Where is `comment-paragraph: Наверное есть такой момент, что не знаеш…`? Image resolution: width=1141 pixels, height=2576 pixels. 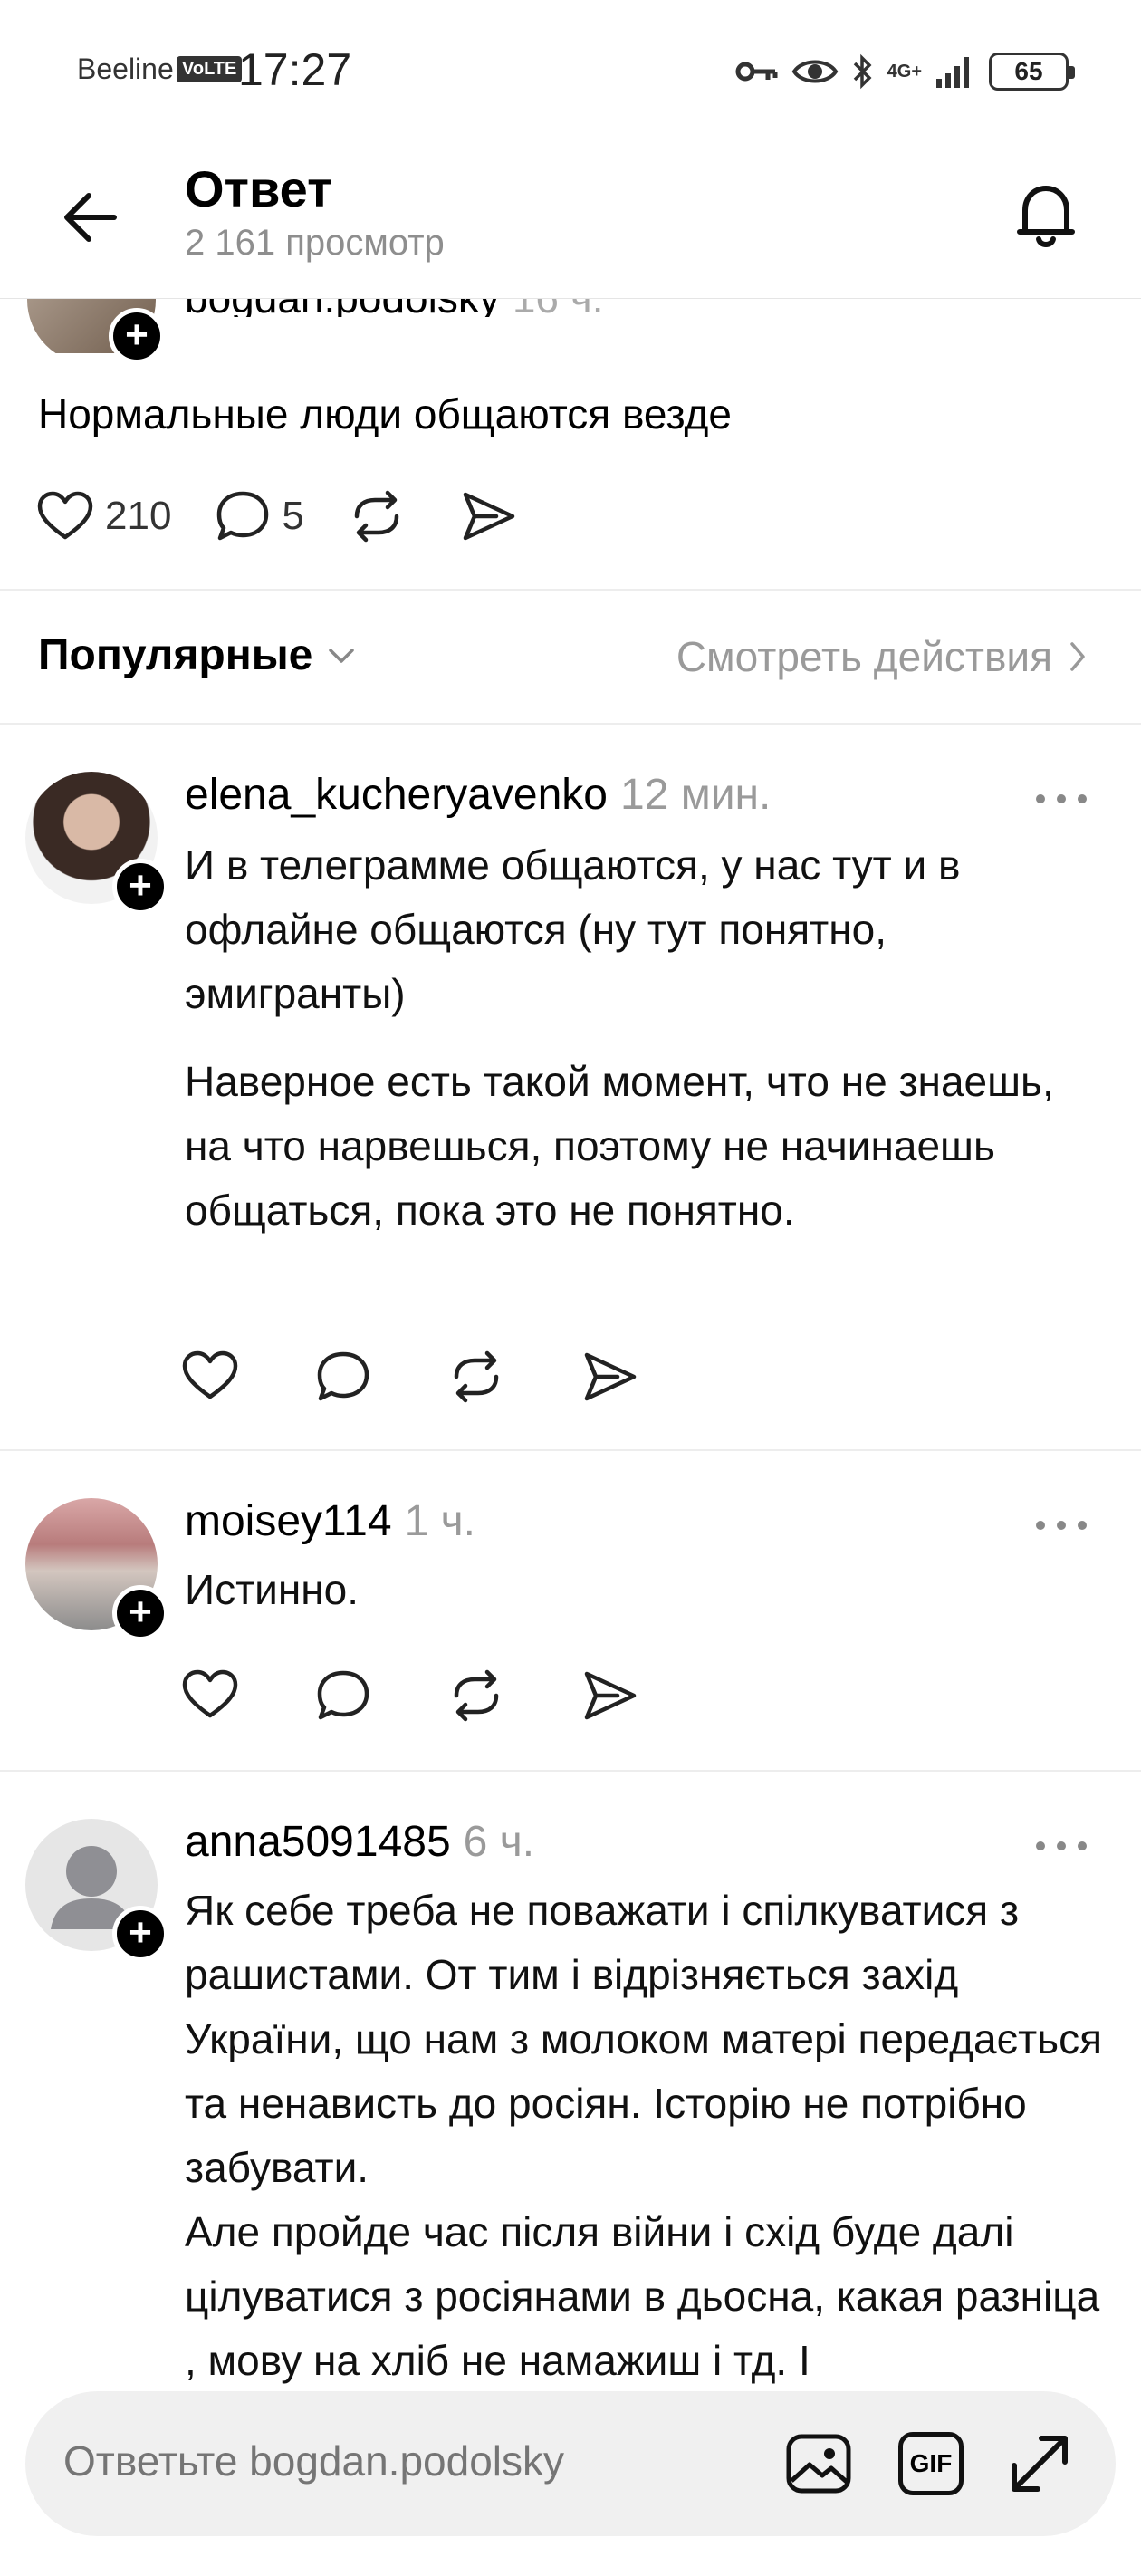
comment-paragraph: Наверное есть такой момент, что не знаеш… is located at coordinates (619, 1146).